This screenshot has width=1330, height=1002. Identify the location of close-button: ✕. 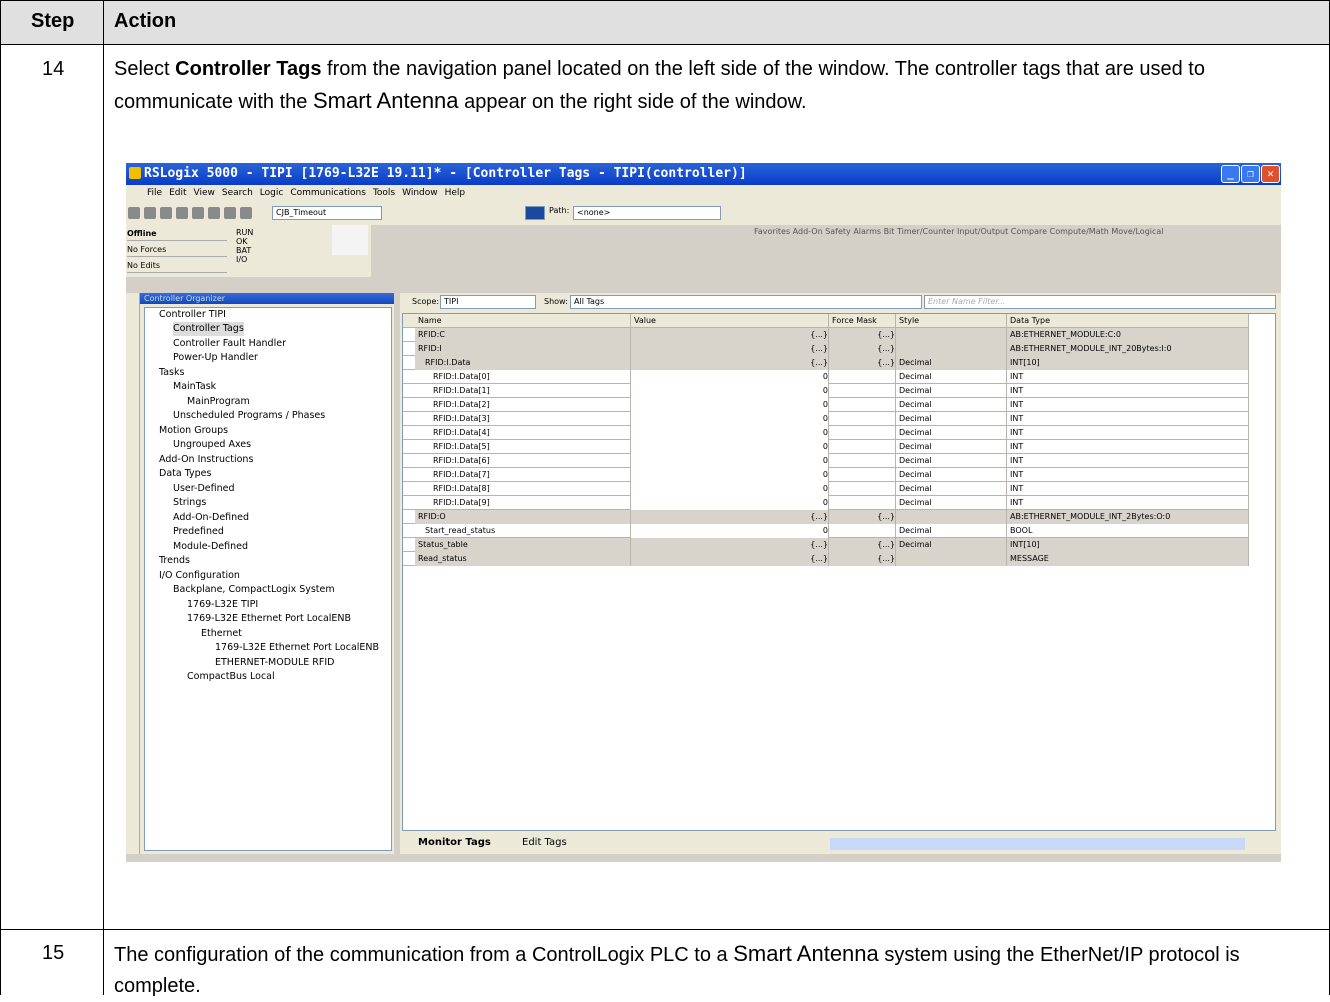
(1270, 174).